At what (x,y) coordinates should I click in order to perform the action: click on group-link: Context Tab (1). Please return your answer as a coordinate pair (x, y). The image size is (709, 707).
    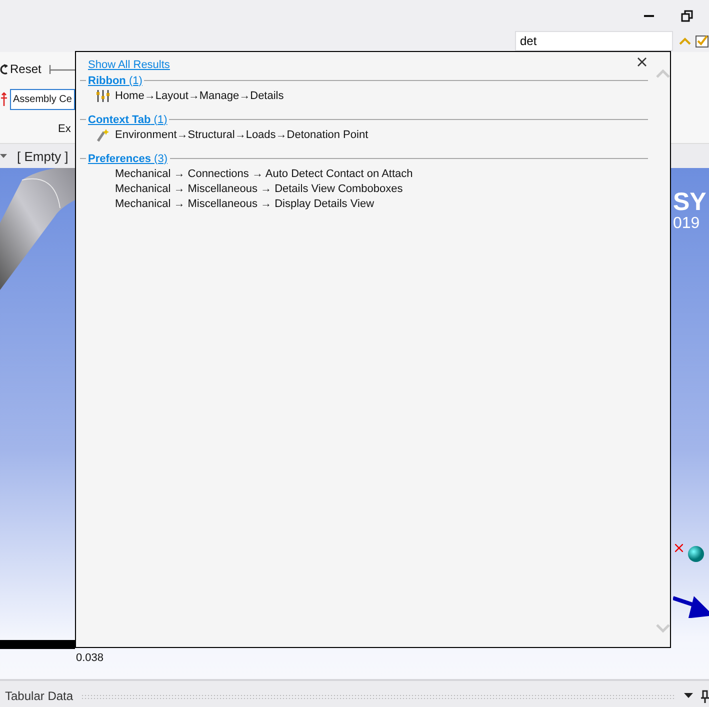
    Looking at the image, I should click on (128, 120).